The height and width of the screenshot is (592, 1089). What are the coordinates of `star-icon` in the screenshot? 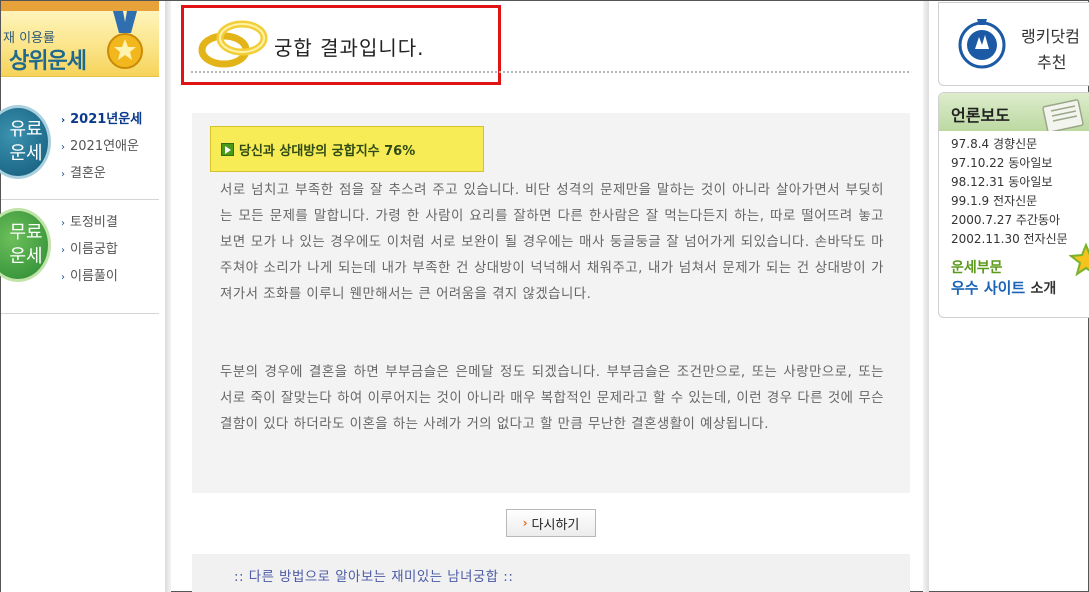 It's located at (1079, 260).